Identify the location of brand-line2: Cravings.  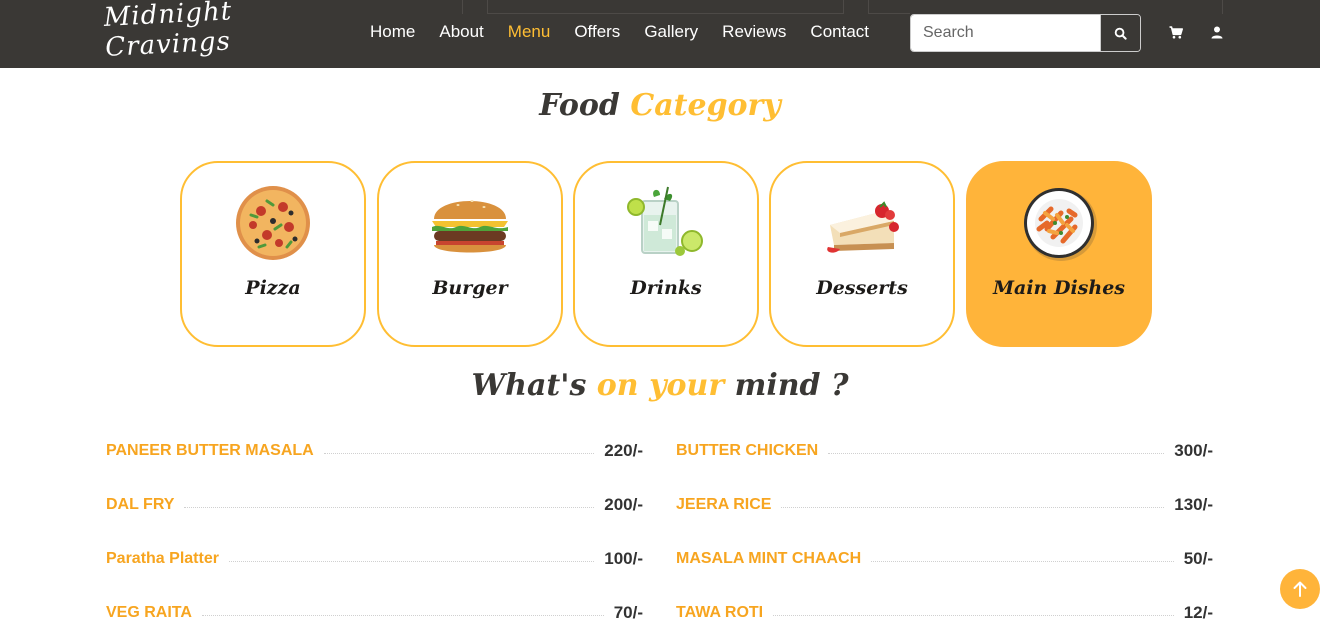
(168, 44).